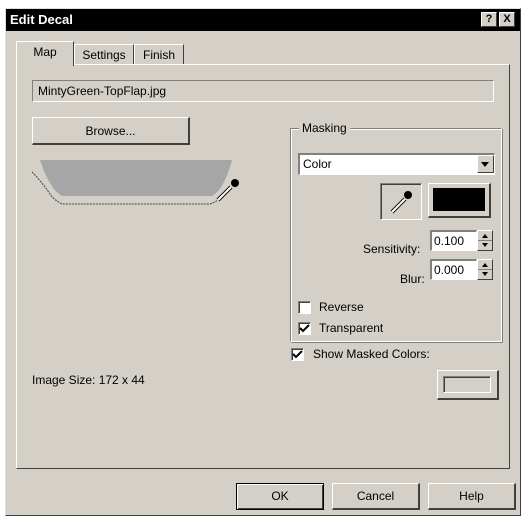  I want to click on eyedropper-icon, so click(401, 202).